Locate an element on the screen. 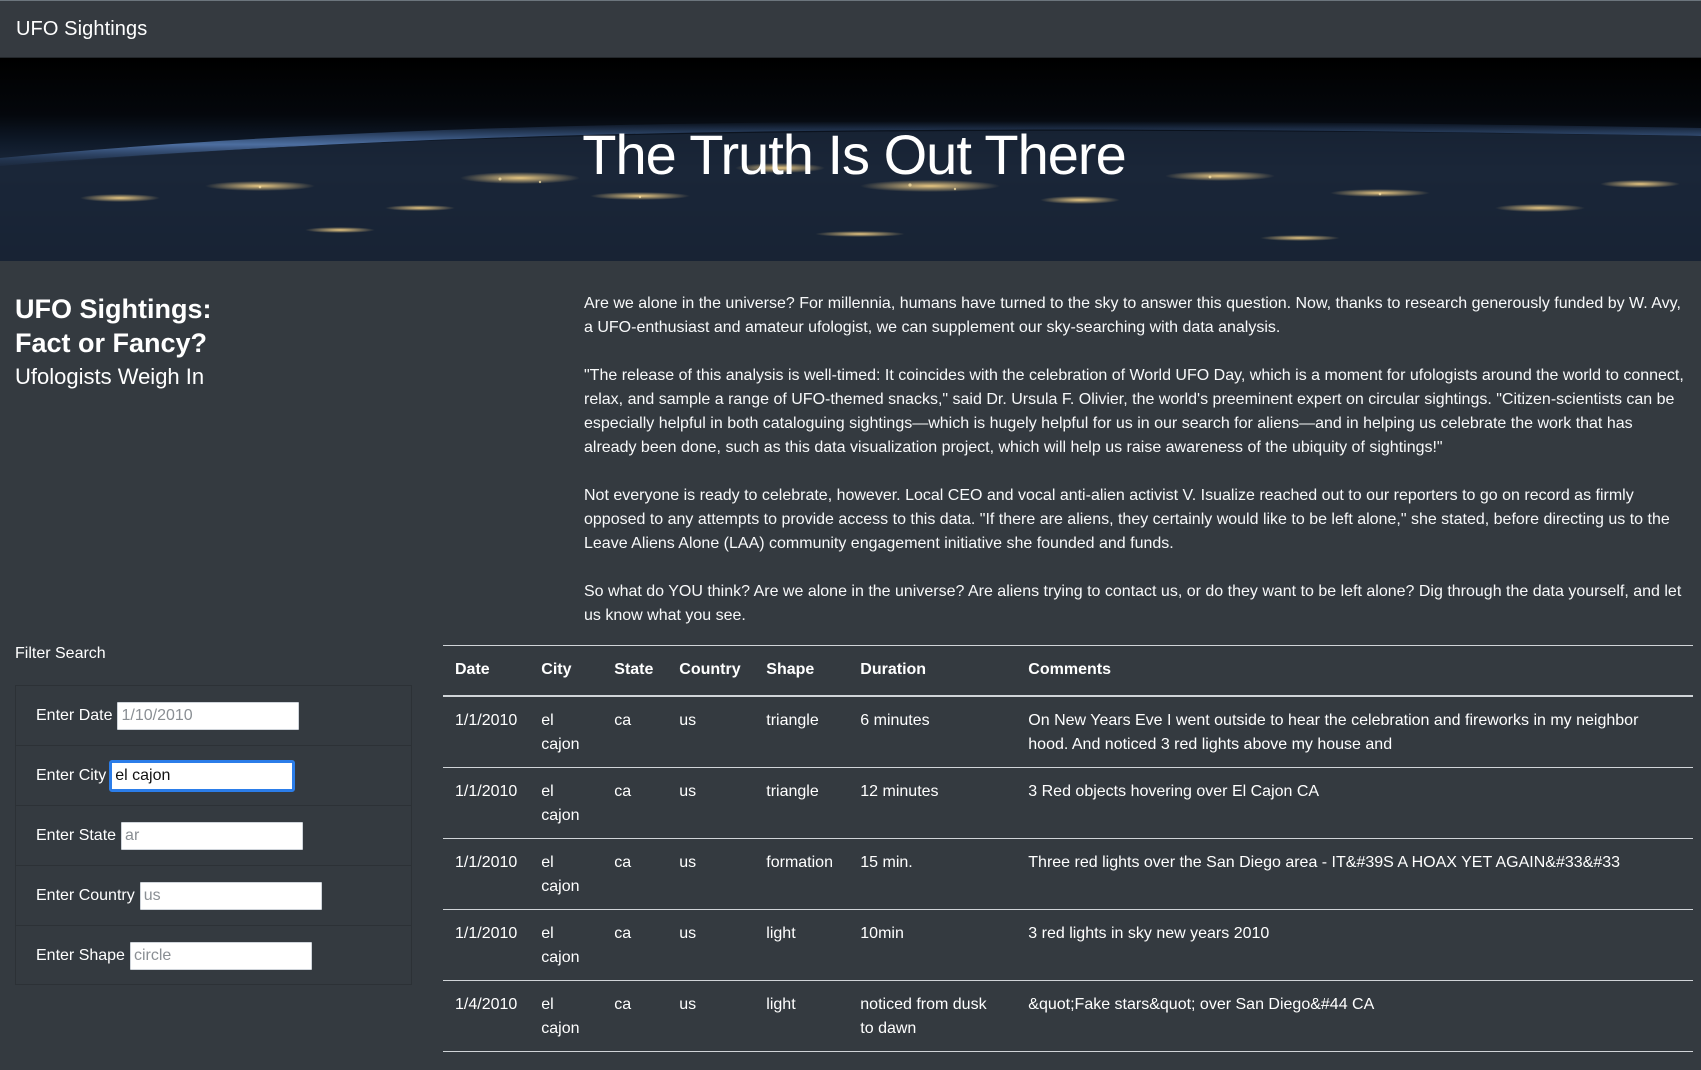 The width and height of the screenshot is (1701, 1070). country-label: Enter Country is located at coordinates (85, 895).